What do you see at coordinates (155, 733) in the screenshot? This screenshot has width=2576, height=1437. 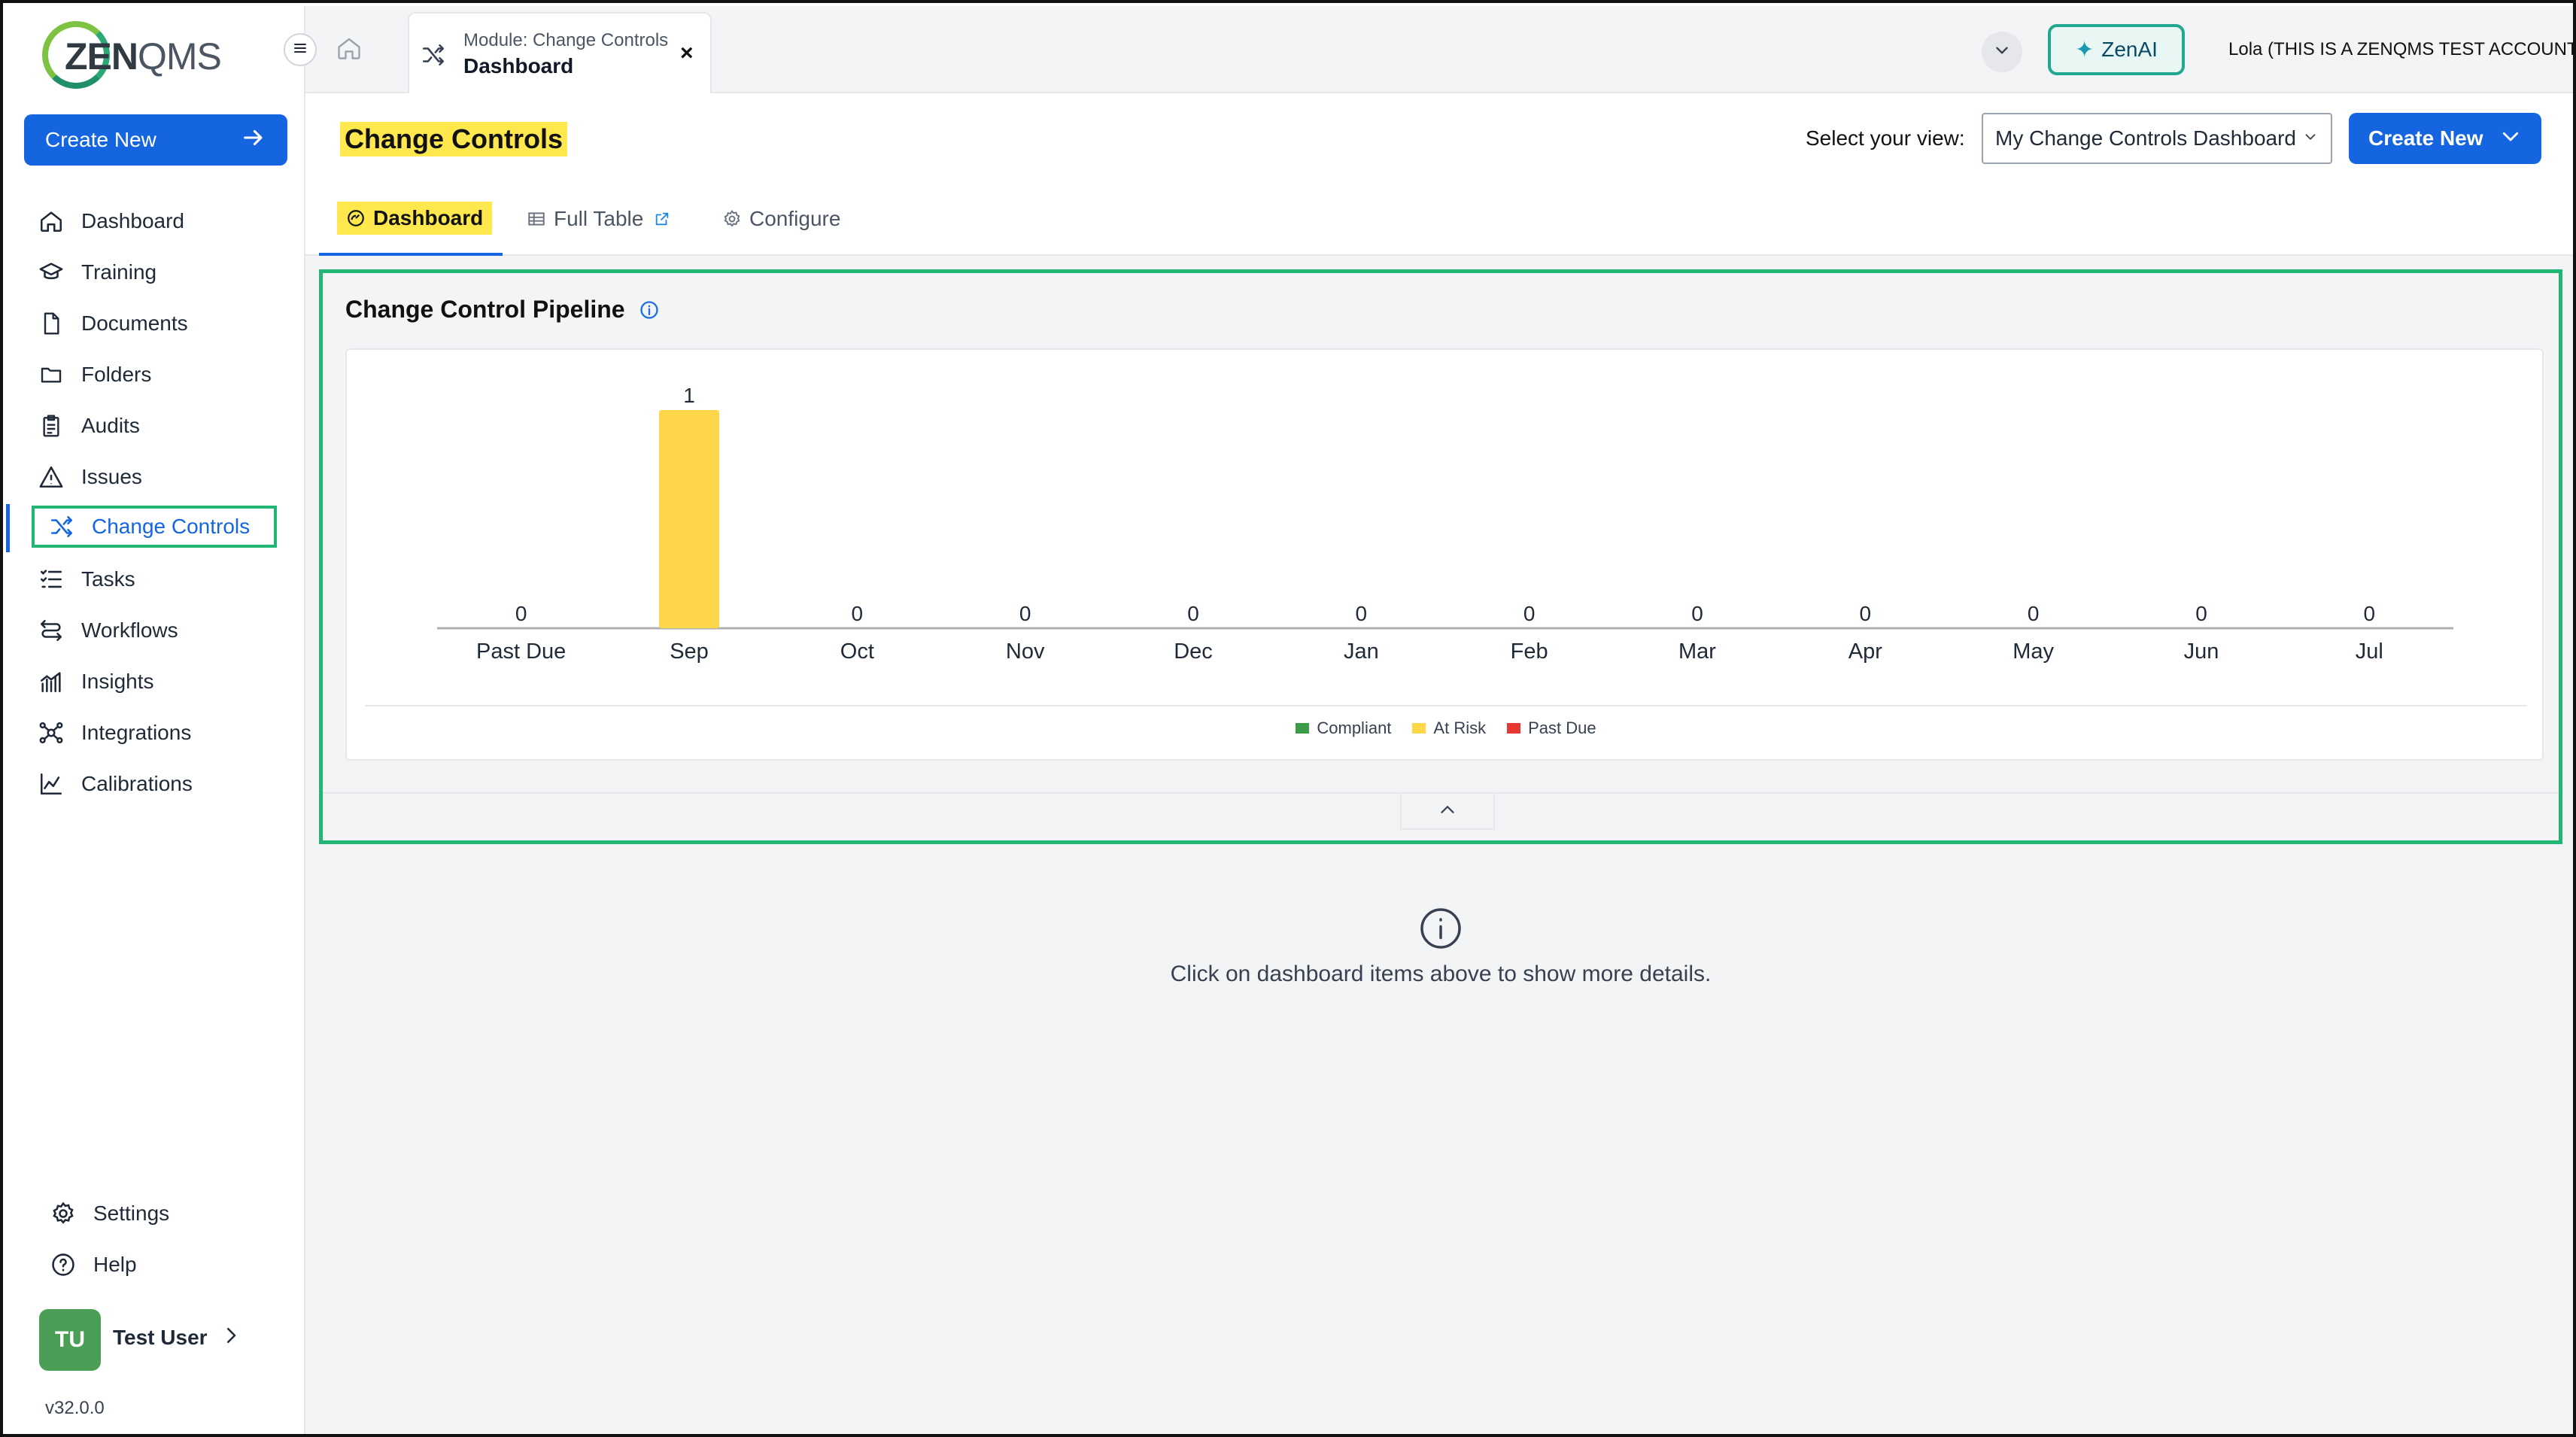 I see `sidebar-item-integrations: Integrations` at bounding box center [155, 733].